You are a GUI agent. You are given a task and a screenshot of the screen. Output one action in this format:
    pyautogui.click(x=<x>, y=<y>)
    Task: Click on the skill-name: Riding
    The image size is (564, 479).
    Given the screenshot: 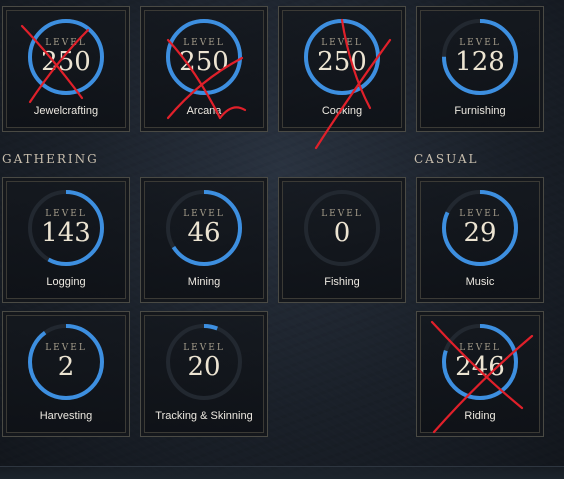 What is the action you would take?
    pyautogui.click(x=480, y=416)
    